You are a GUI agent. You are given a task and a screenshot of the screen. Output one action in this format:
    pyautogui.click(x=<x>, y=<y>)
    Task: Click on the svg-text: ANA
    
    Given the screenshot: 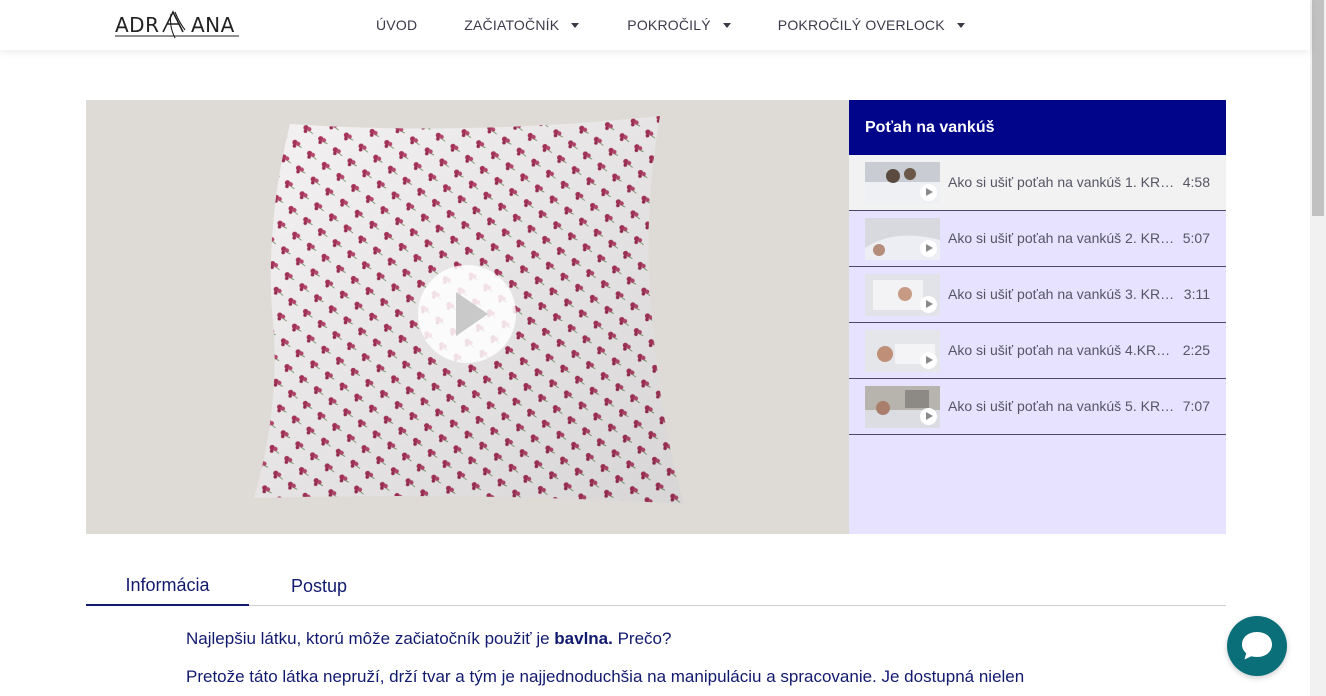 What is the action you would take?
    pyautogui.click(x=213, y=25)
    